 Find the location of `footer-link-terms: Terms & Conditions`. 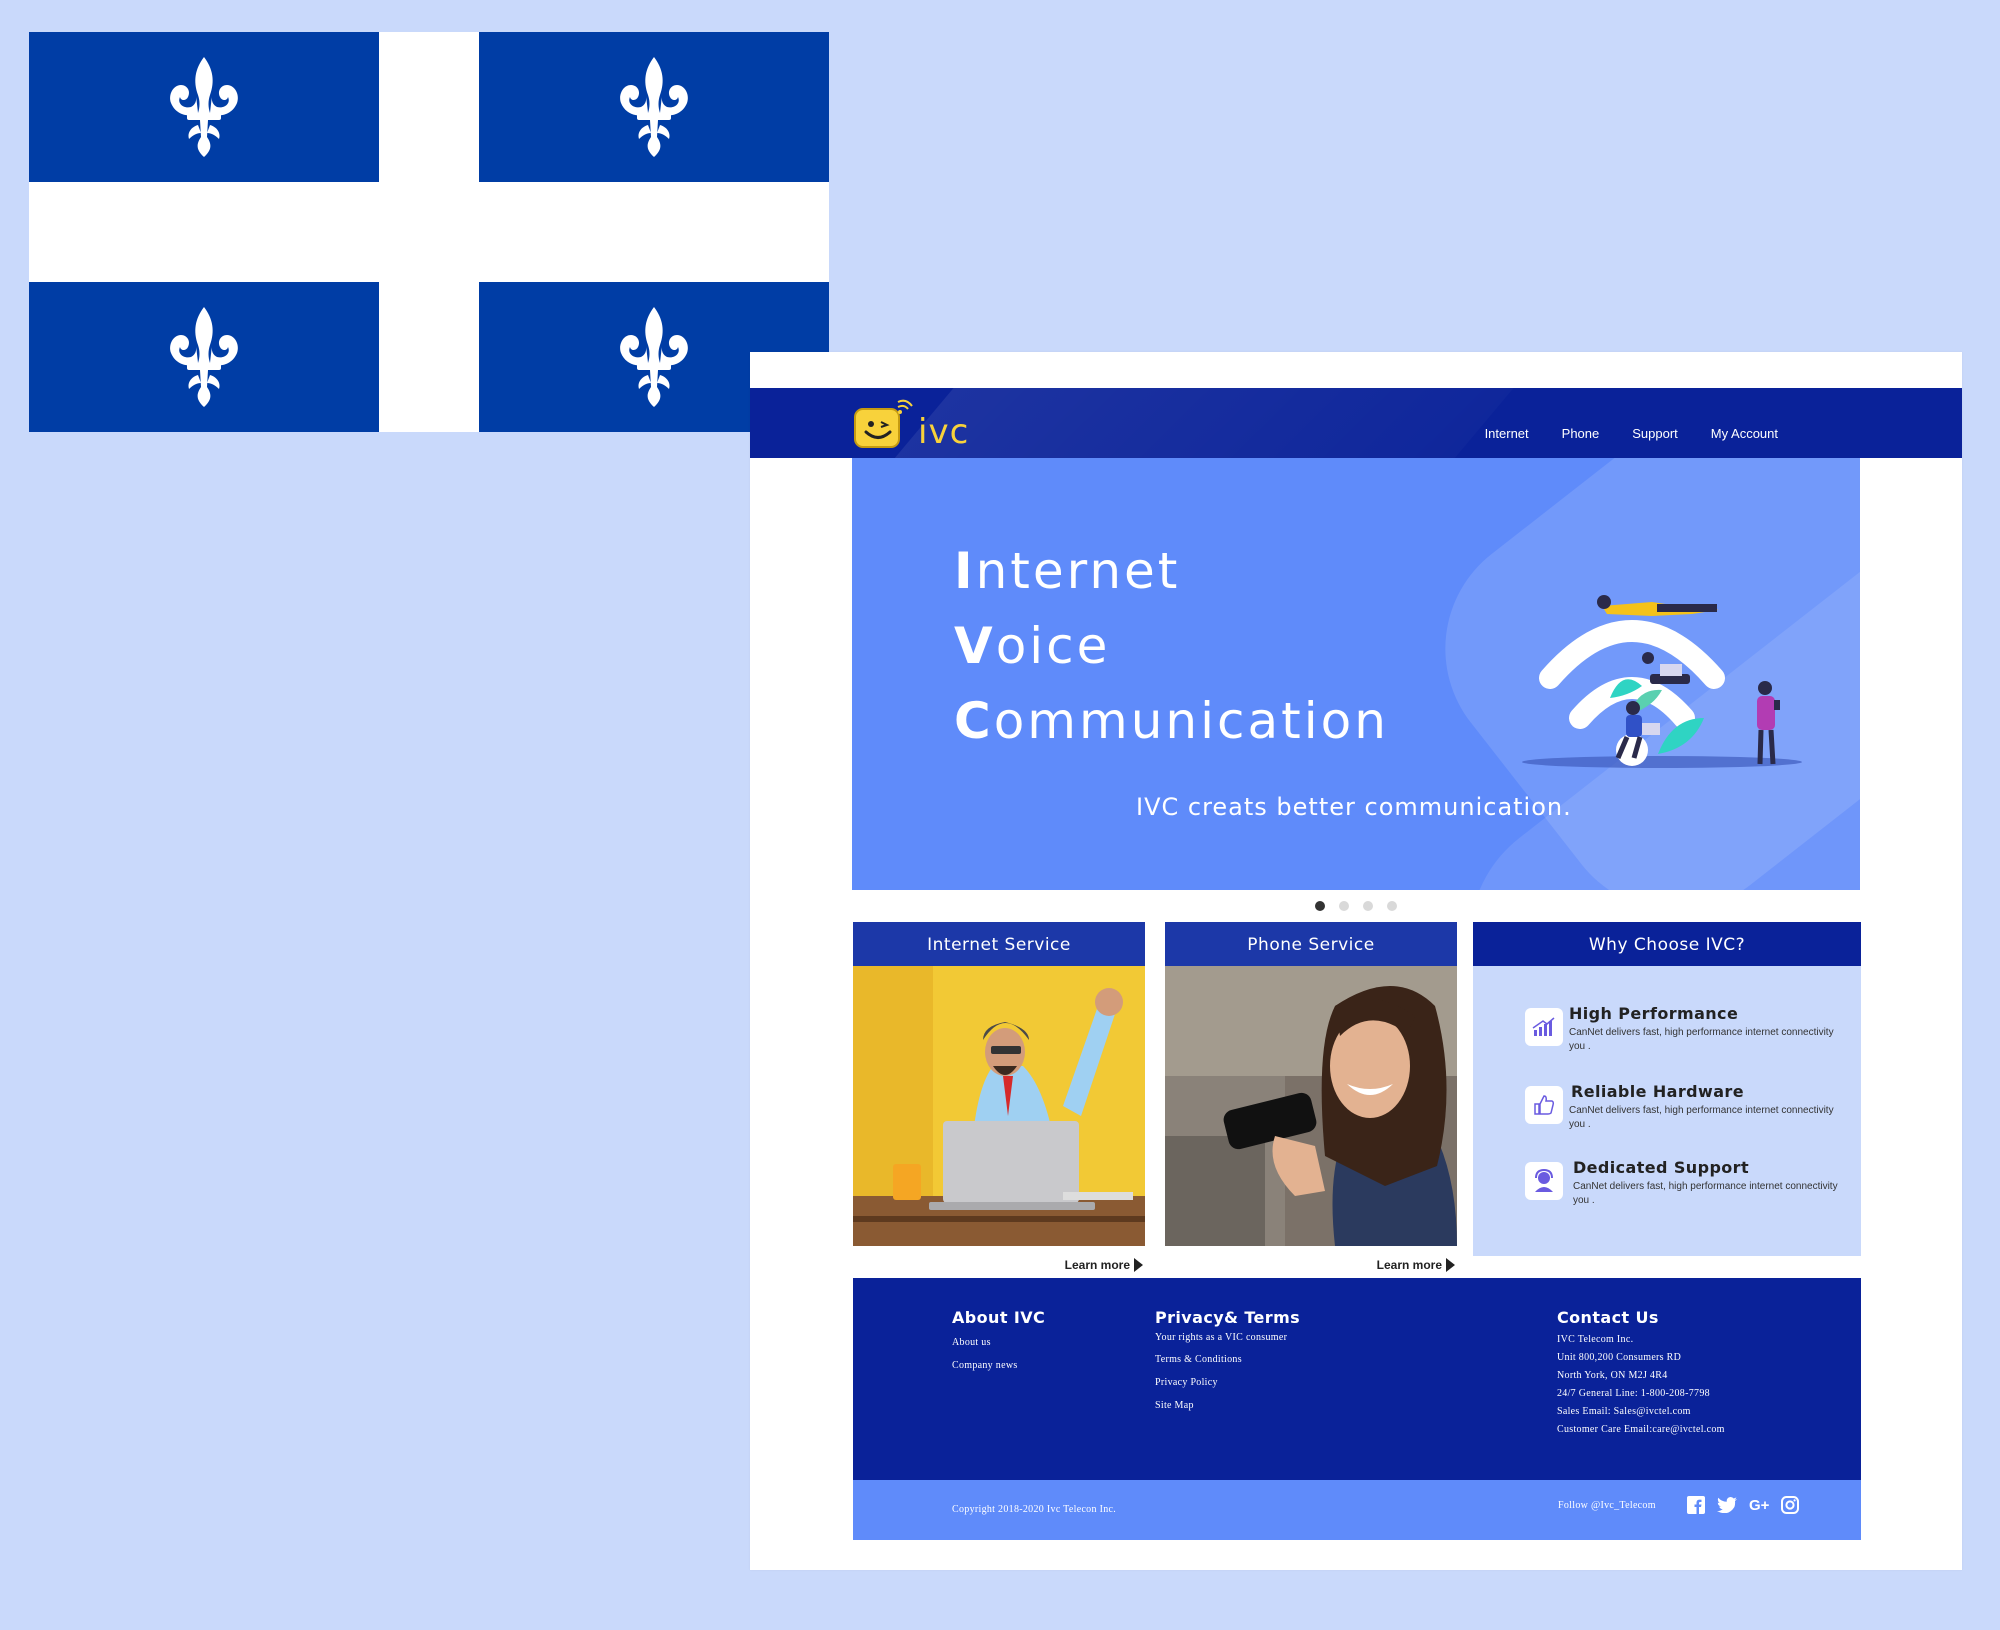

footer-link-terms: Terms & Conditions is located at coordinates (1227, 1359).